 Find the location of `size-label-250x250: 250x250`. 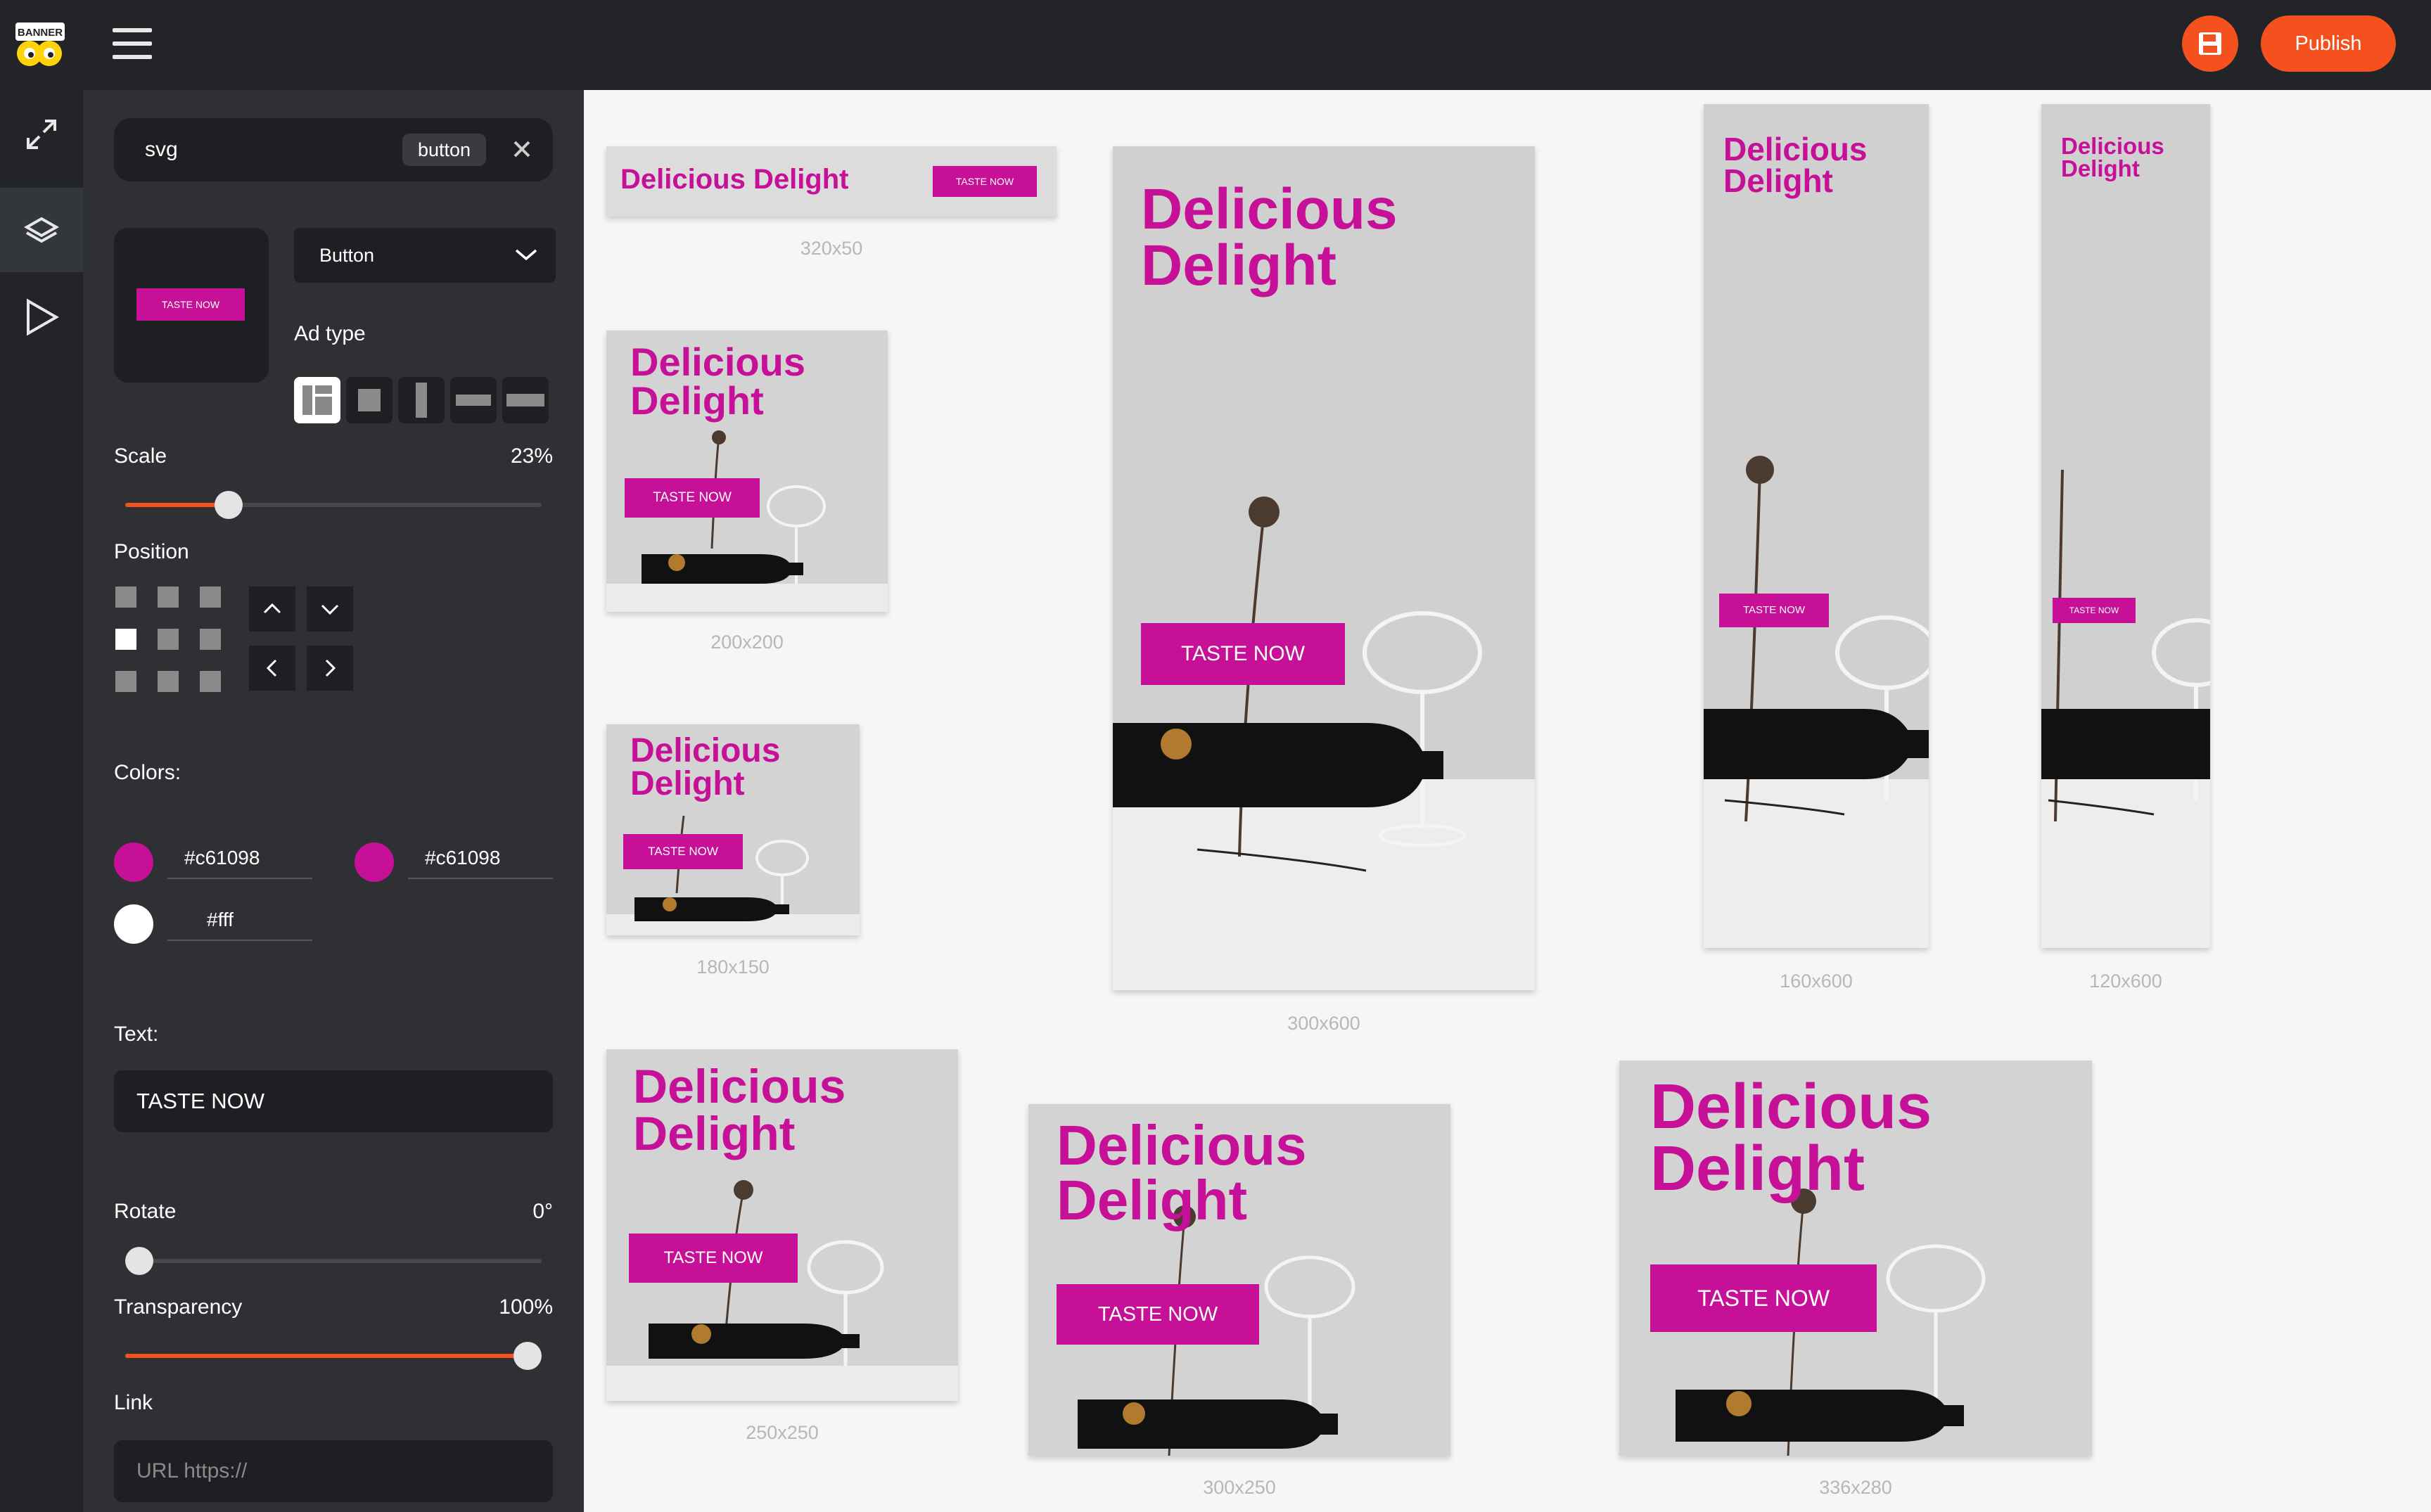

size-label-250x250: 250x250 is located at coordinates (782, 1432).